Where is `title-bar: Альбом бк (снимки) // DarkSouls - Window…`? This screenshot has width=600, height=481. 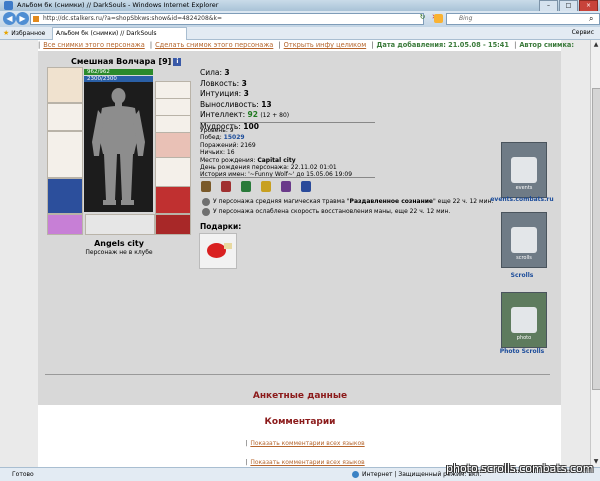
title-bar: Альбом бк (снимки) // DarkSouls - Window… is located at coordinates (300, 6).